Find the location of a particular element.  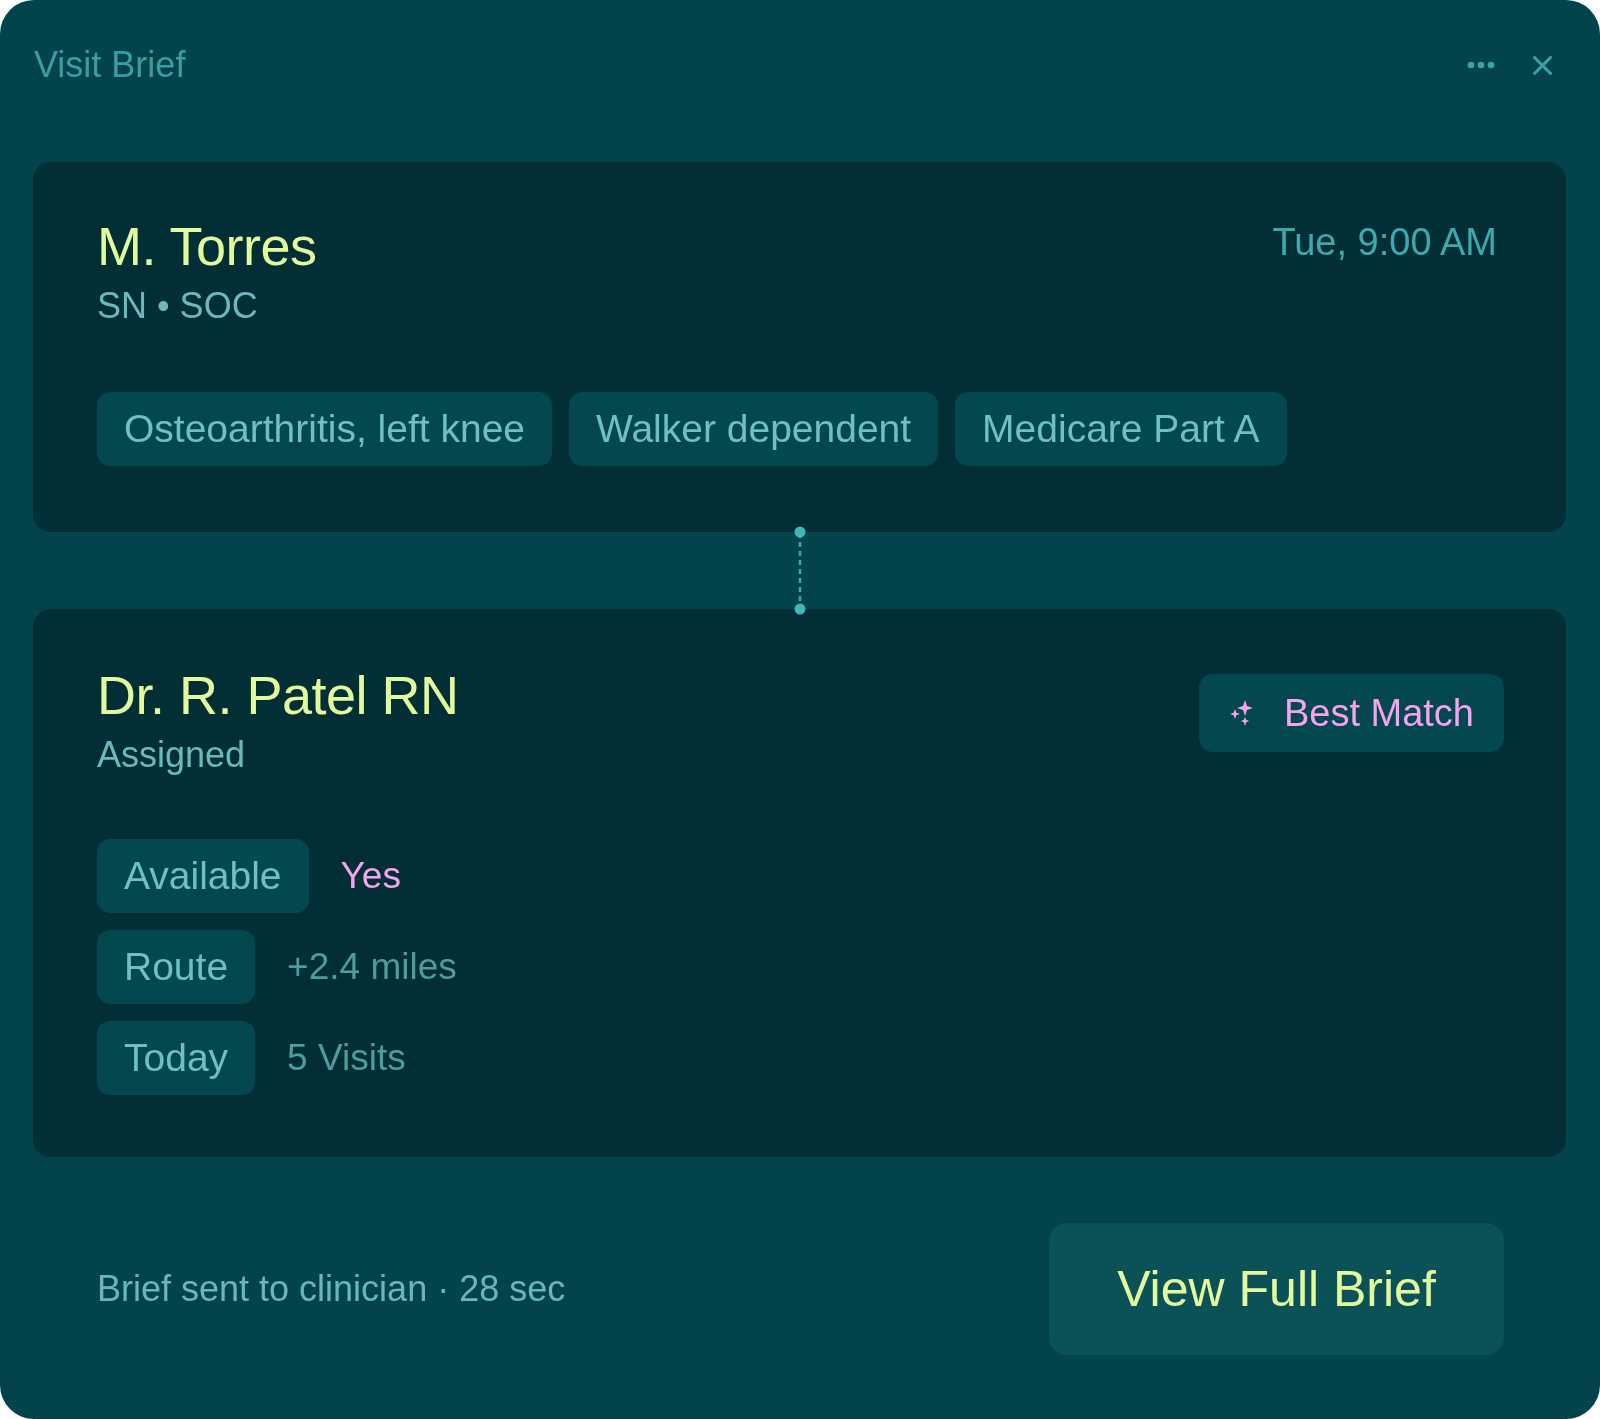

tag-chip: Medicare Part A is located at coordinates (1121, 429).